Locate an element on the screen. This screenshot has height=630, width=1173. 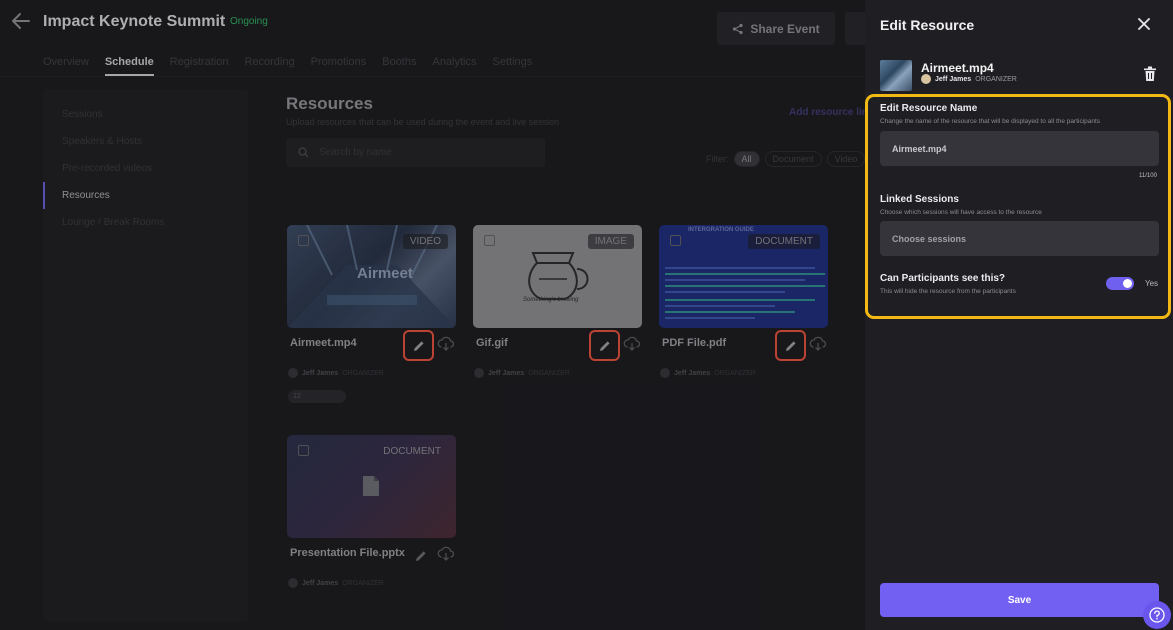
toggle-knob is located at coordinates (1127, 283).